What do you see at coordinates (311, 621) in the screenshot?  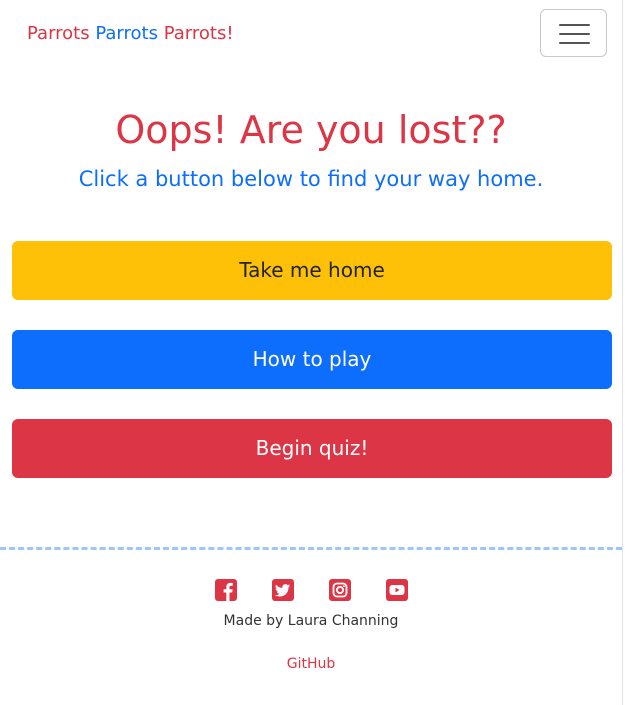 I see `made-by-text: Made by Laura Channing` at bounding box center [311, 621].